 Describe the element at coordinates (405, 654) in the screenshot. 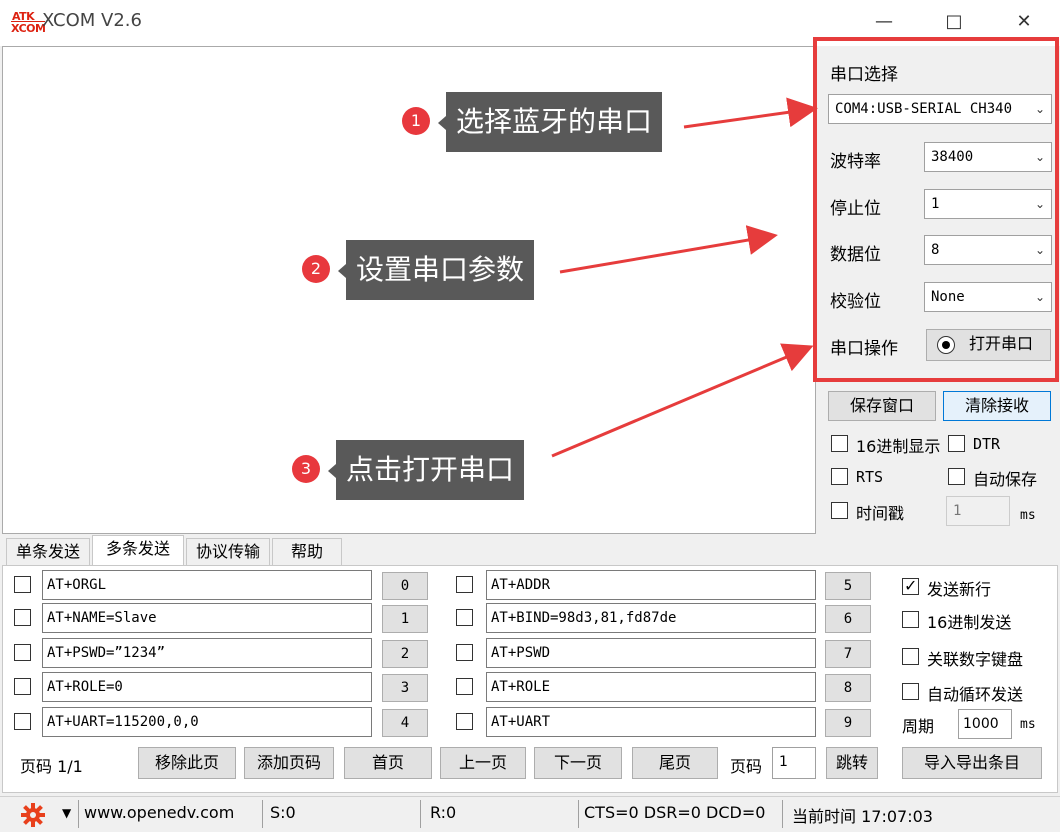

I see `send-command-button: 2` at that location.